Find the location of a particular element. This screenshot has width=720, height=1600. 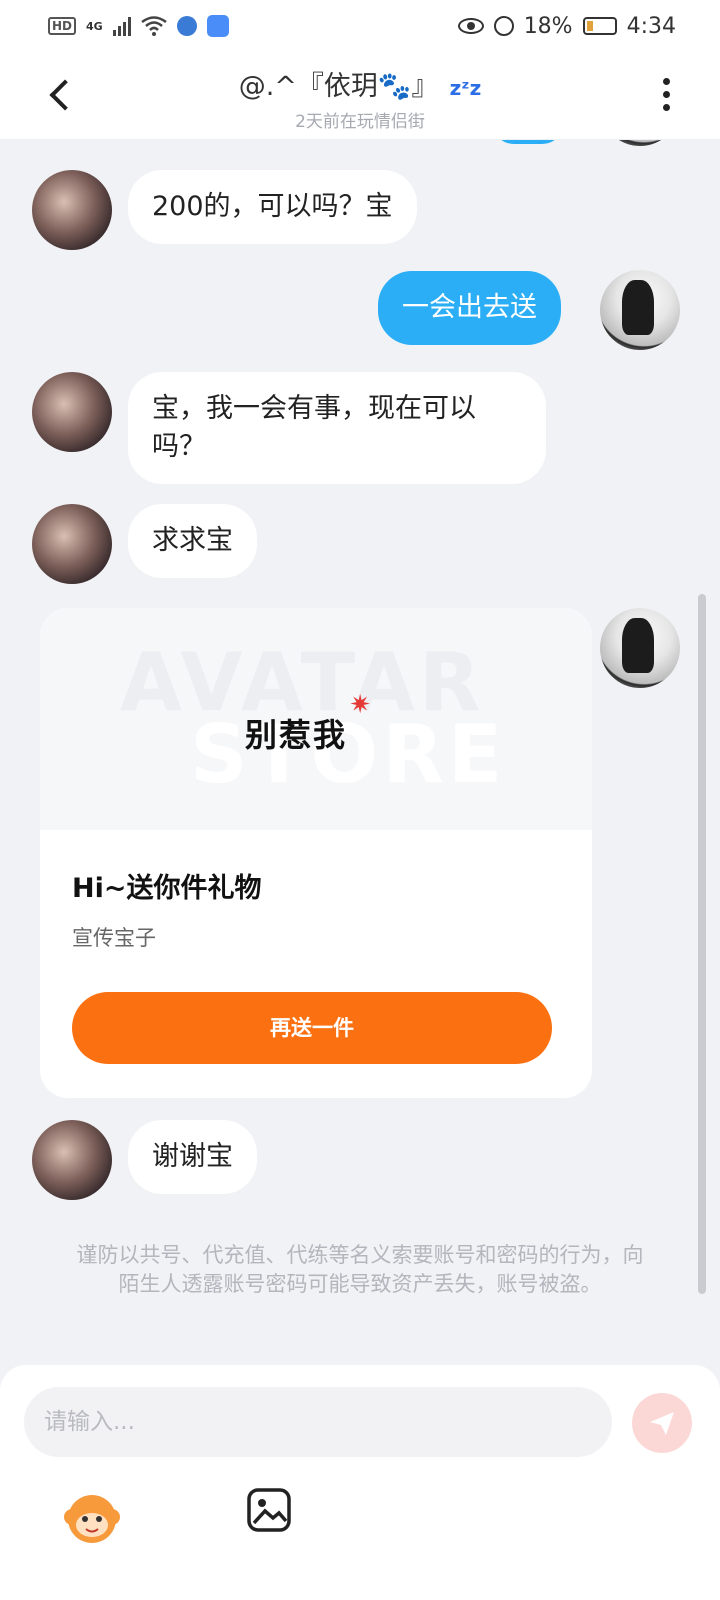

store-notification-icon is located at coordinates (217, 26).